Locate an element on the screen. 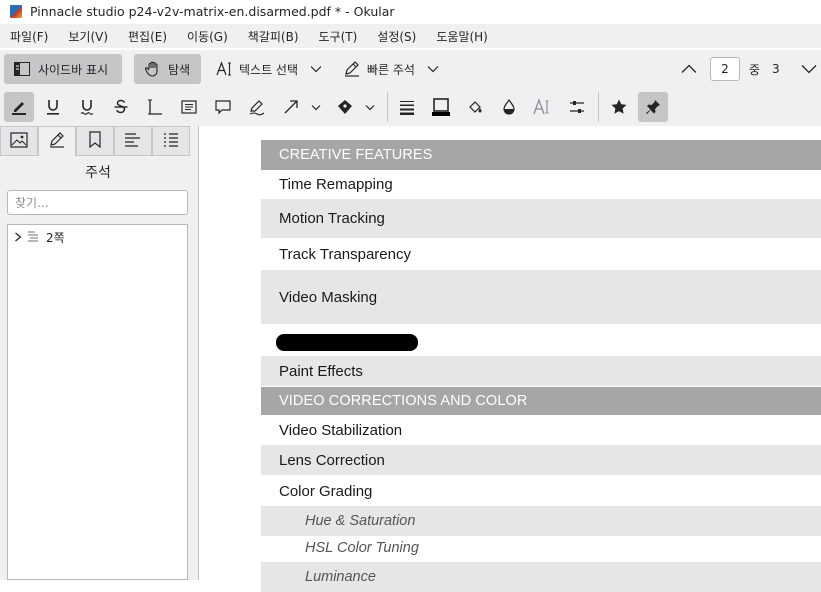 This screenshot has width=821, height=592. font-icon is located at coordinates (543, 107).